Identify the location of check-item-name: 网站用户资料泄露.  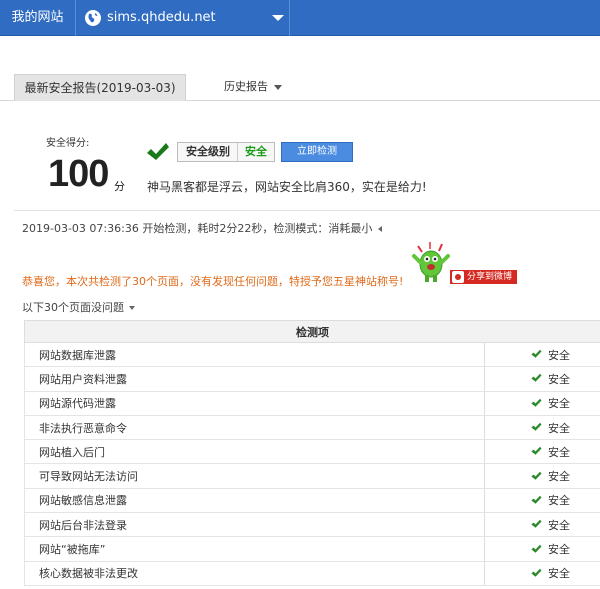
(254, 379).